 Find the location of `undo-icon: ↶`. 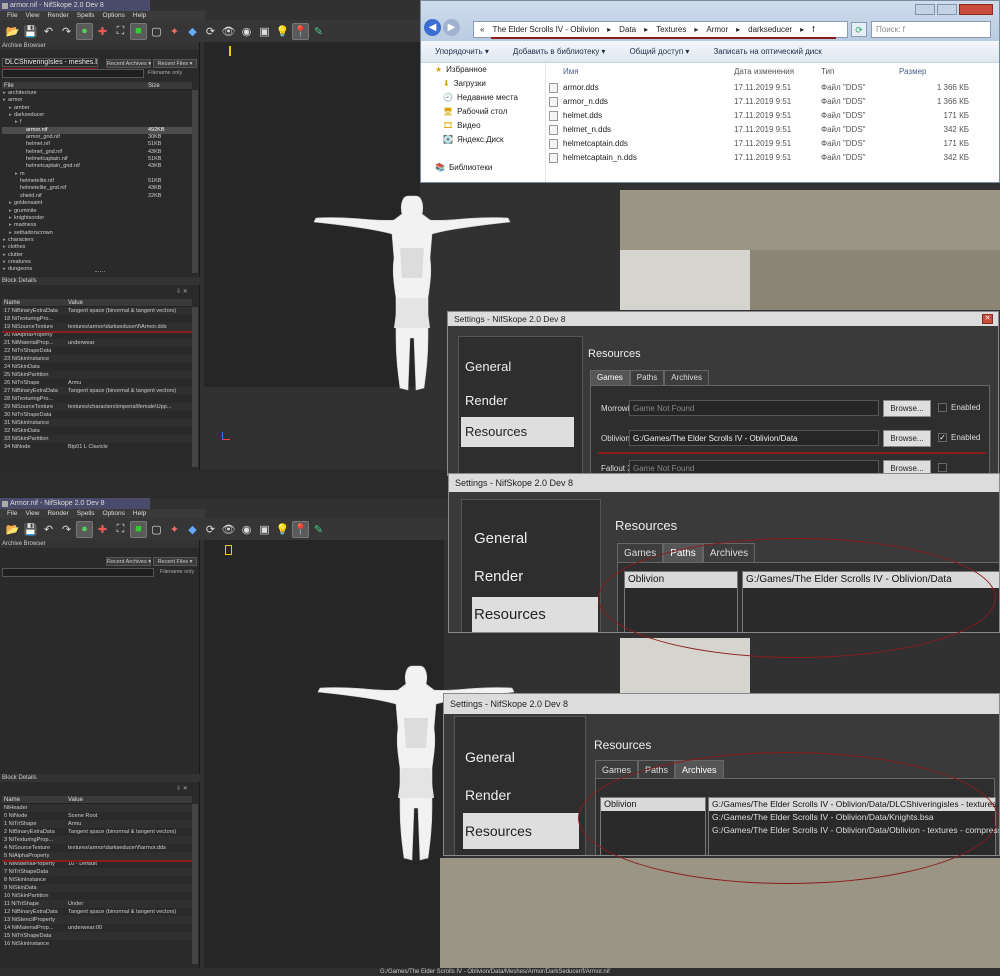

undo-icon: ↶ is located at coordinates (48, 529).